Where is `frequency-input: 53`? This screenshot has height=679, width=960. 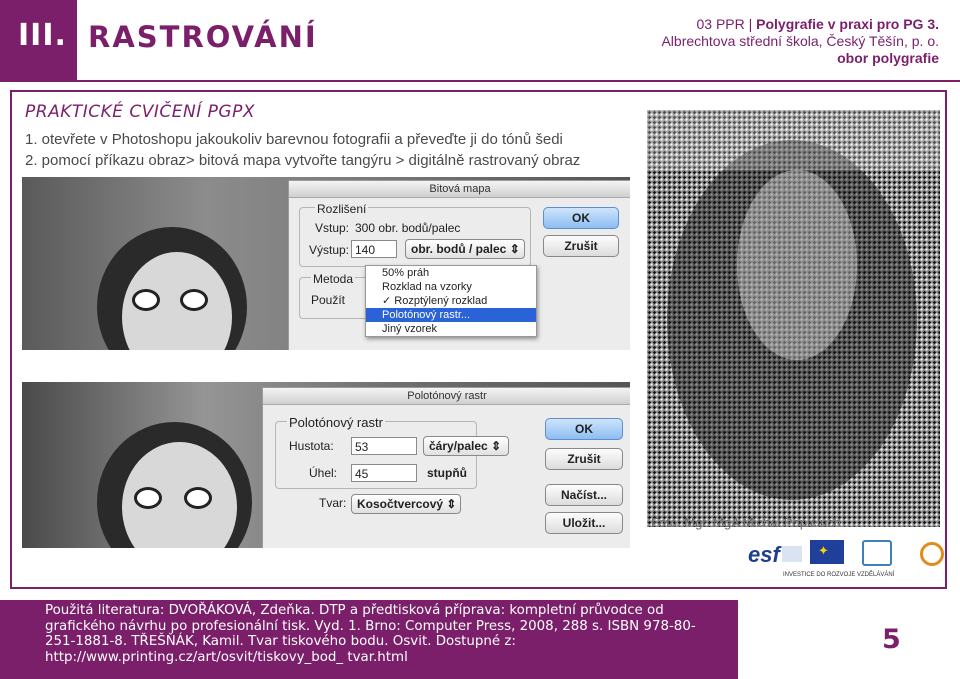 frequency-input: 53 is located at coordinates (384, 446).